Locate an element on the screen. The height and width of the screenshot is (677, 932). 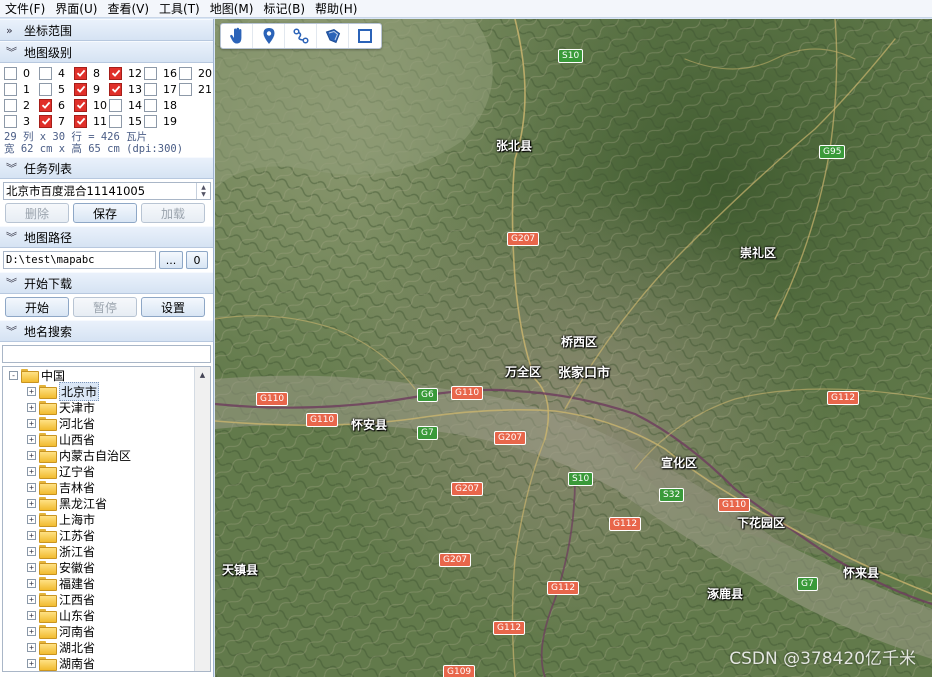
menu-map: 地图(M) is located at coordinates (232, 9).